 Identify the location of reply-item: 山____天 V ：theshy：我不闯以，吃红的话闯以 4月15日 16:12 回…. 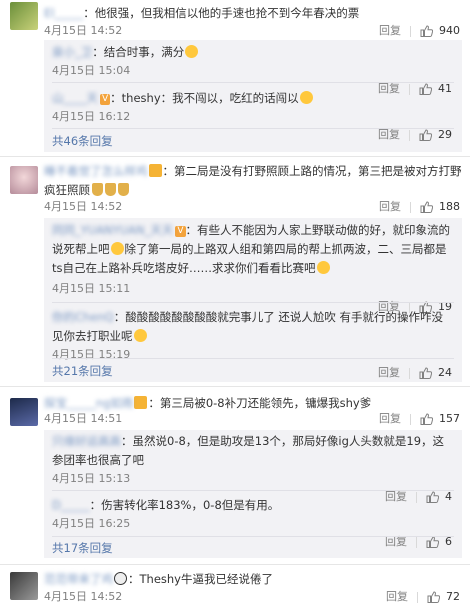
(253, 113).